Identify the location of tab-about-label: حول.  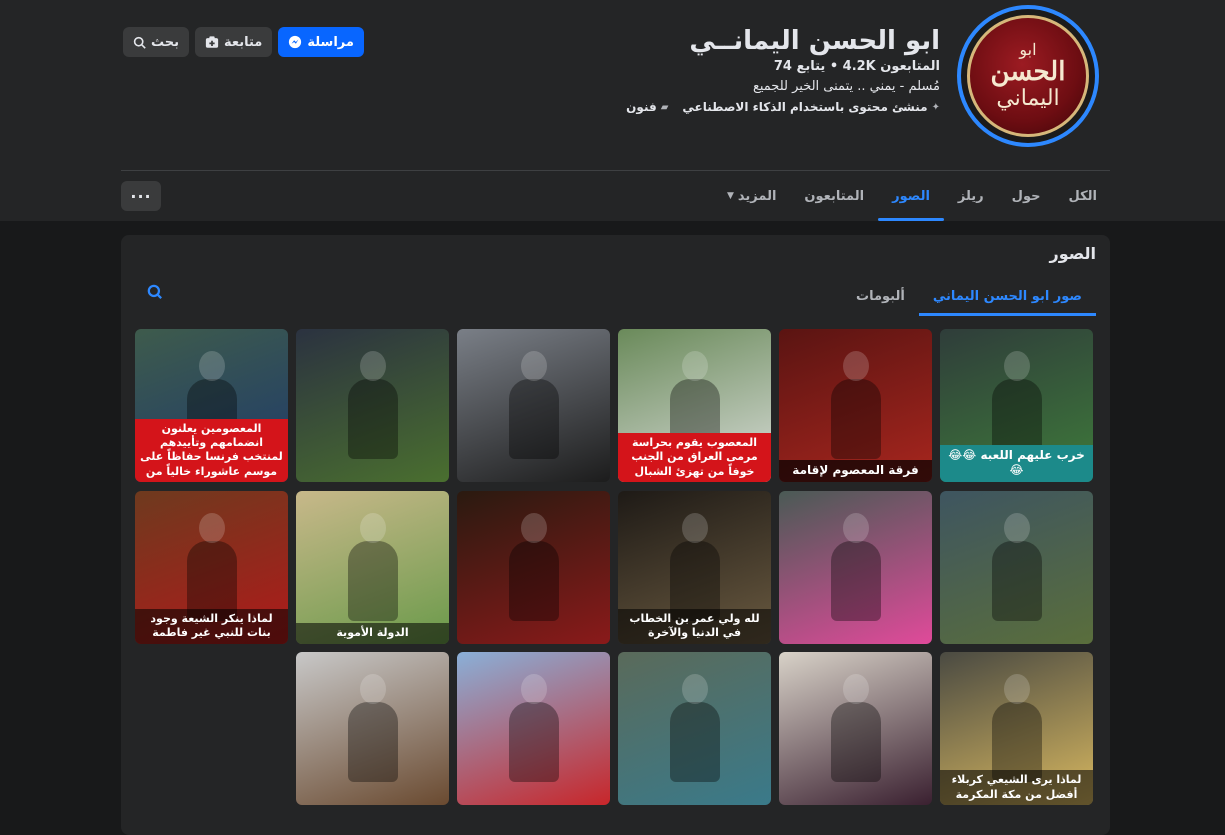
(1026, 196).